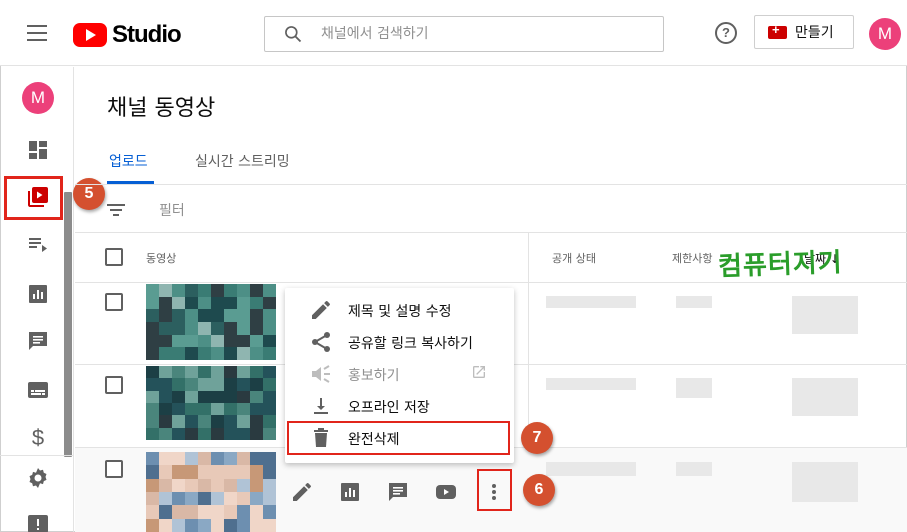  What do you see at coordinates (399, 342) in the screenshot?
I see `menu-item-share: 공유할 링크 복사하기` at bounding box center [399, 342].